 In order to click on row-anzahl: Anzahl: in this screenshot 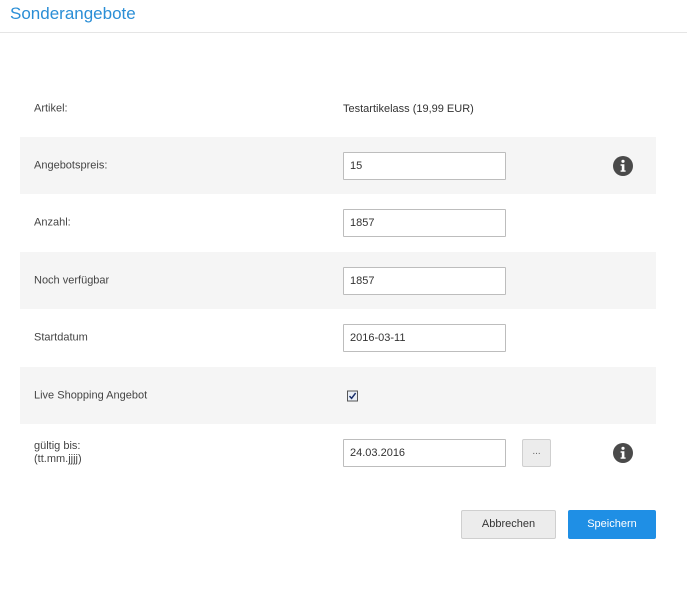, I will do `click(338, 222)`.